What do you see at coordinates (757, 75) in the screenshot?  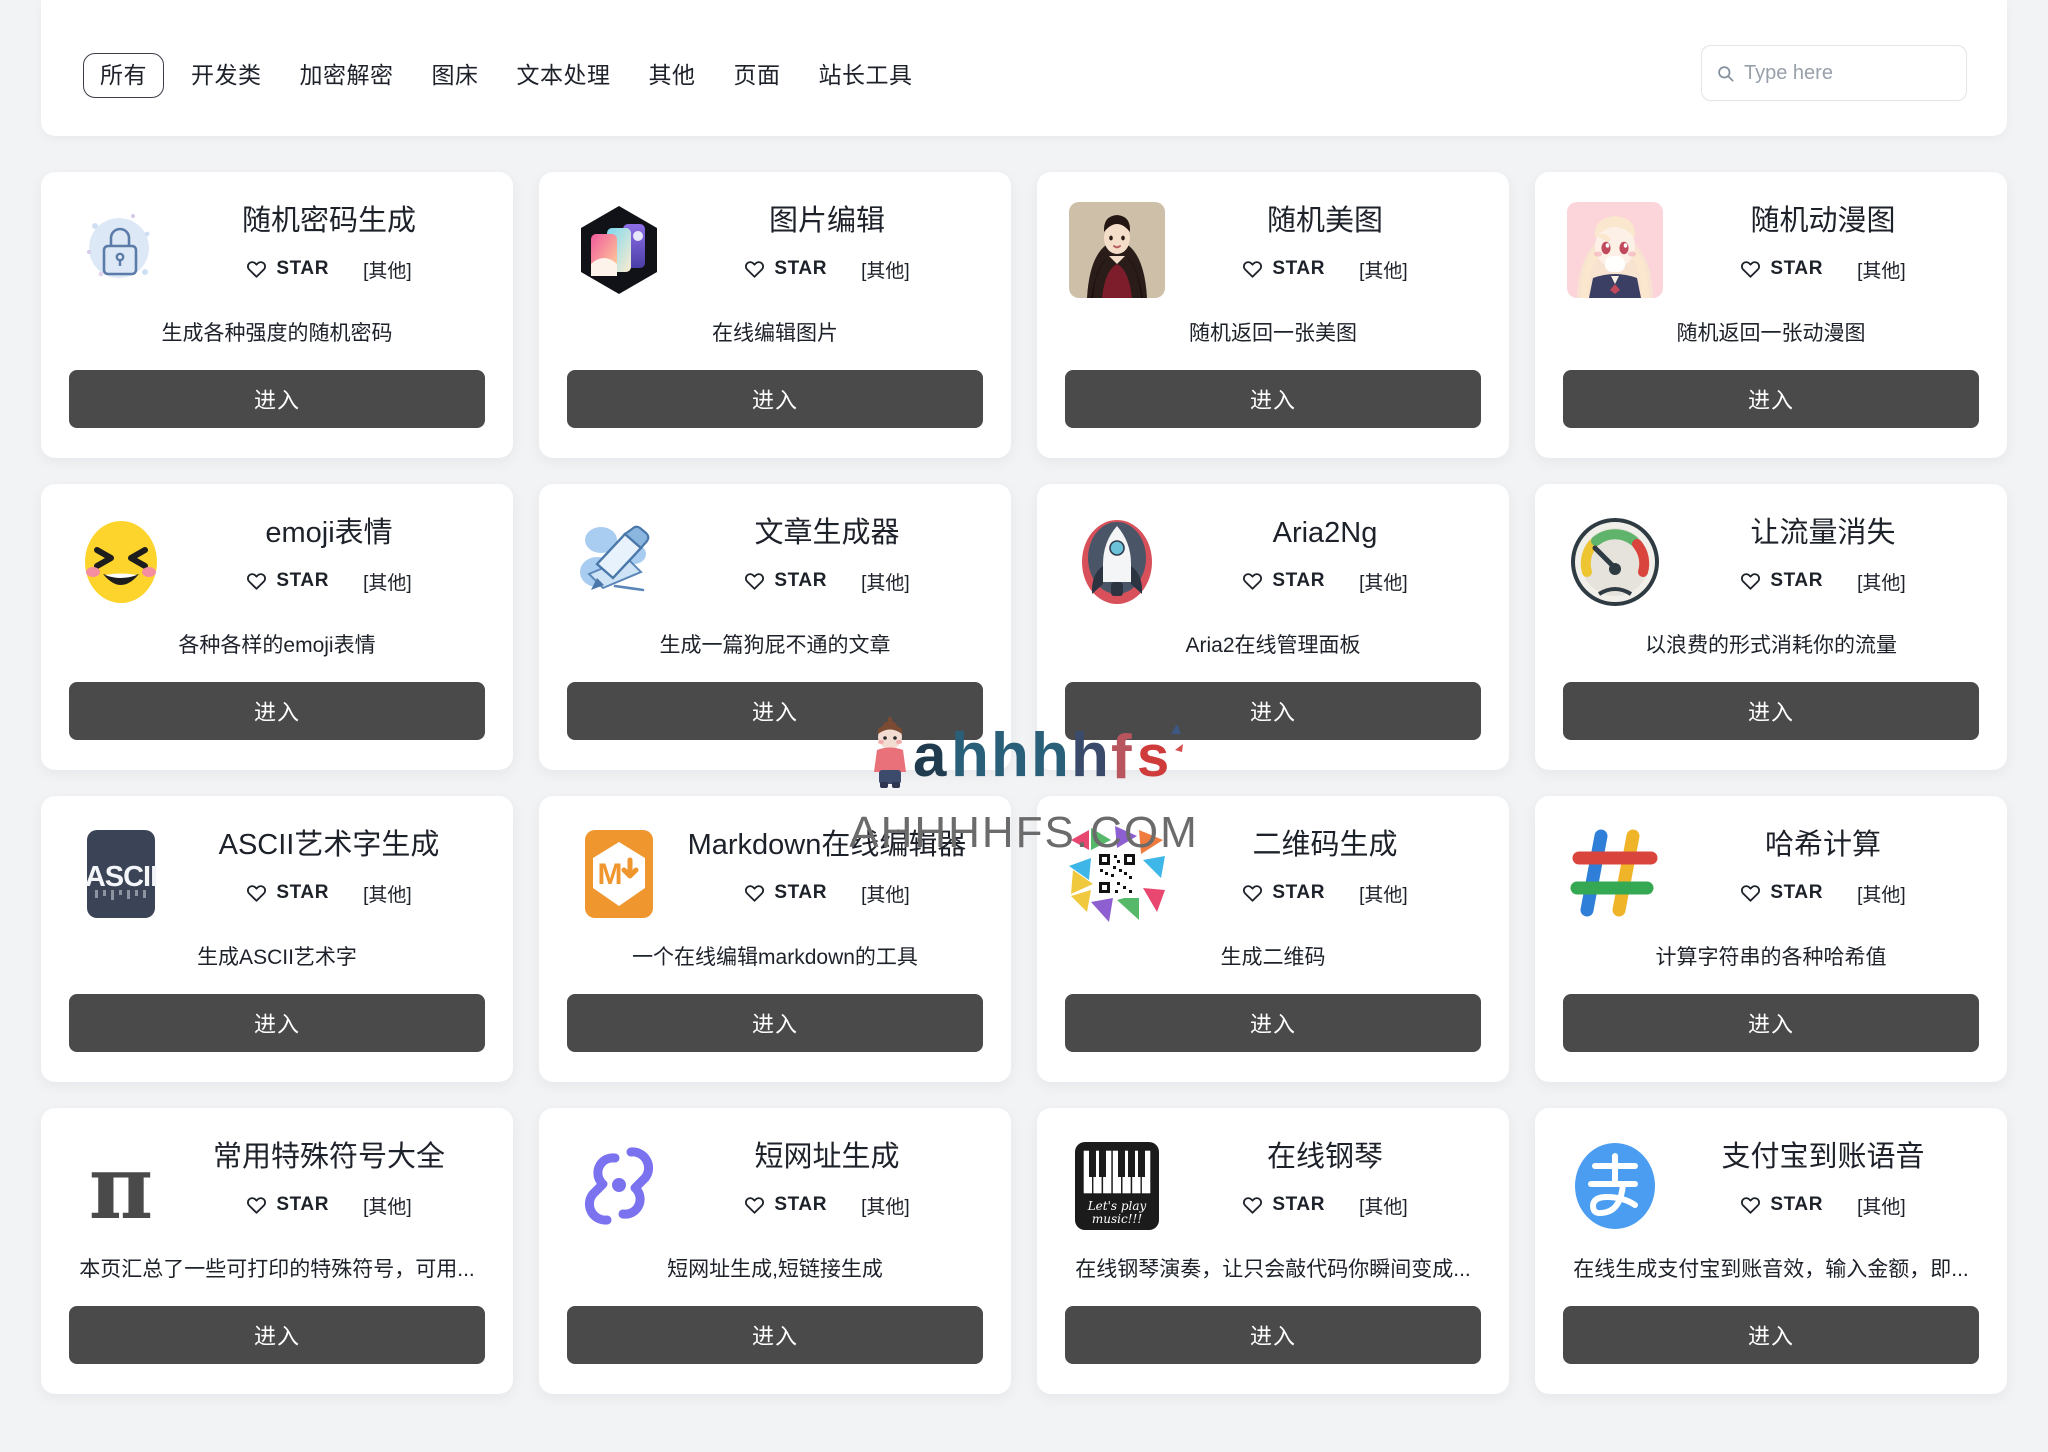 I see `nav-item-6: 页面` at bounding box center [757, 75].